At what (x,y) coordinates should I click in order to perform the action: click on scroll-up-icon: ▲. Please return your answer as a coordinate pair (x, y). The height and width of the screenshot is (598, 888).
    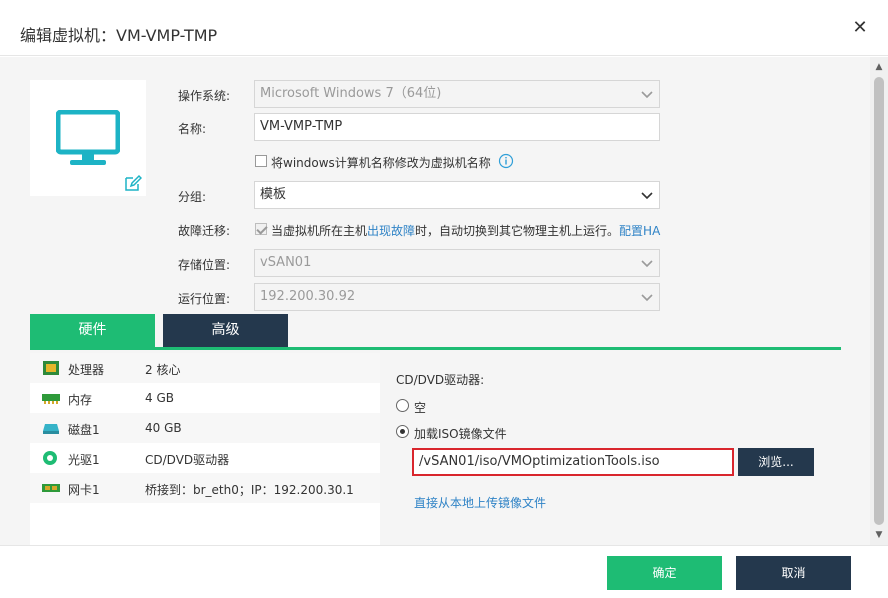
    Looking at the image, I should click on (879, 67).